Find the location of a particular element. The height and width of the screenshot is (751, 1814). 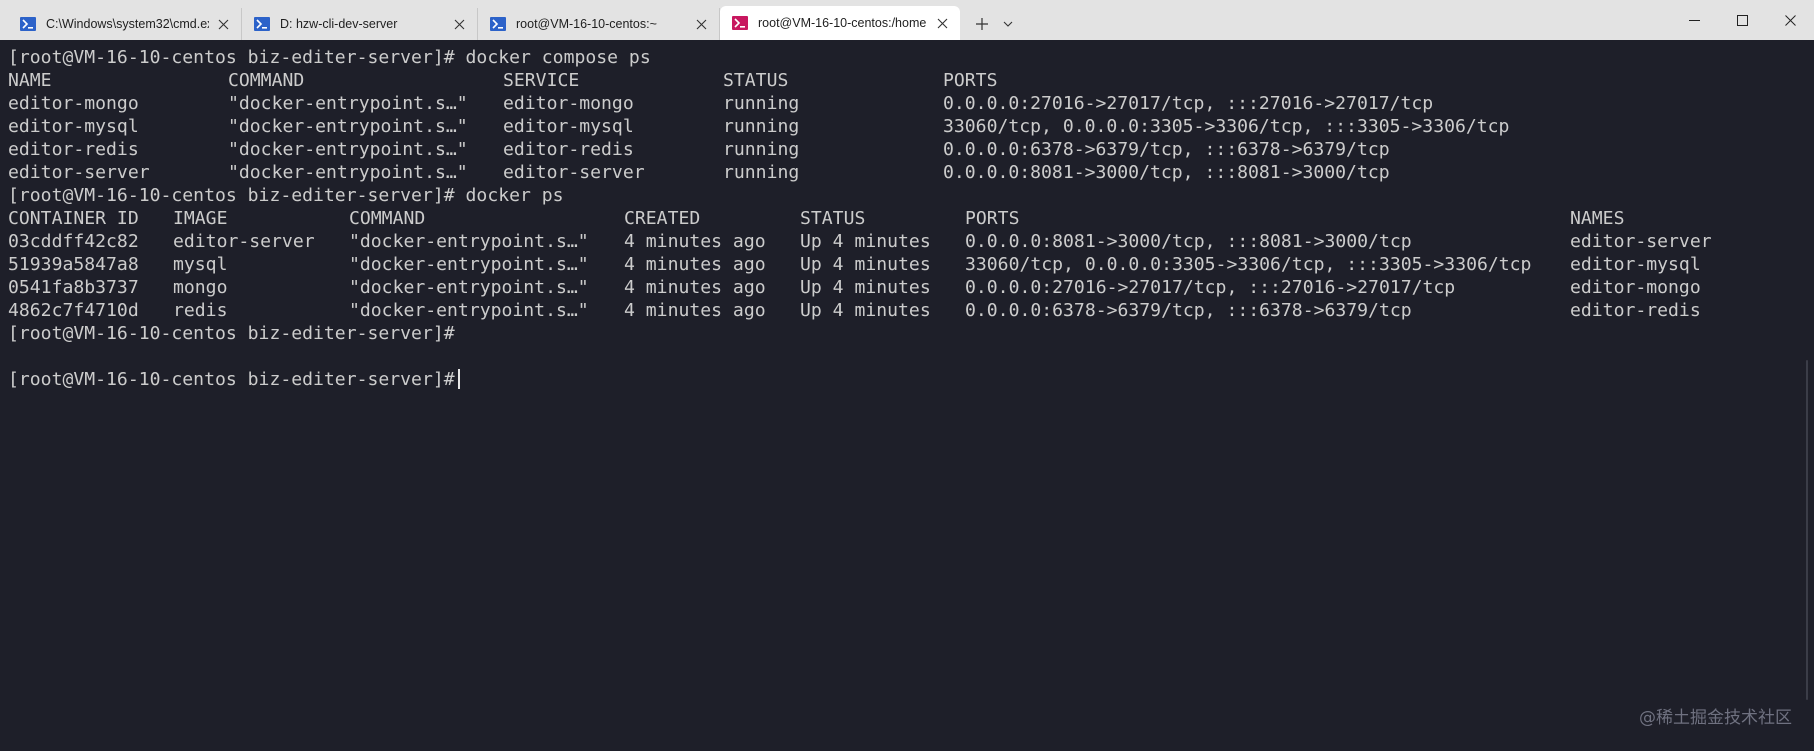

command: docker compose ps is located at coordinates (552, 57).